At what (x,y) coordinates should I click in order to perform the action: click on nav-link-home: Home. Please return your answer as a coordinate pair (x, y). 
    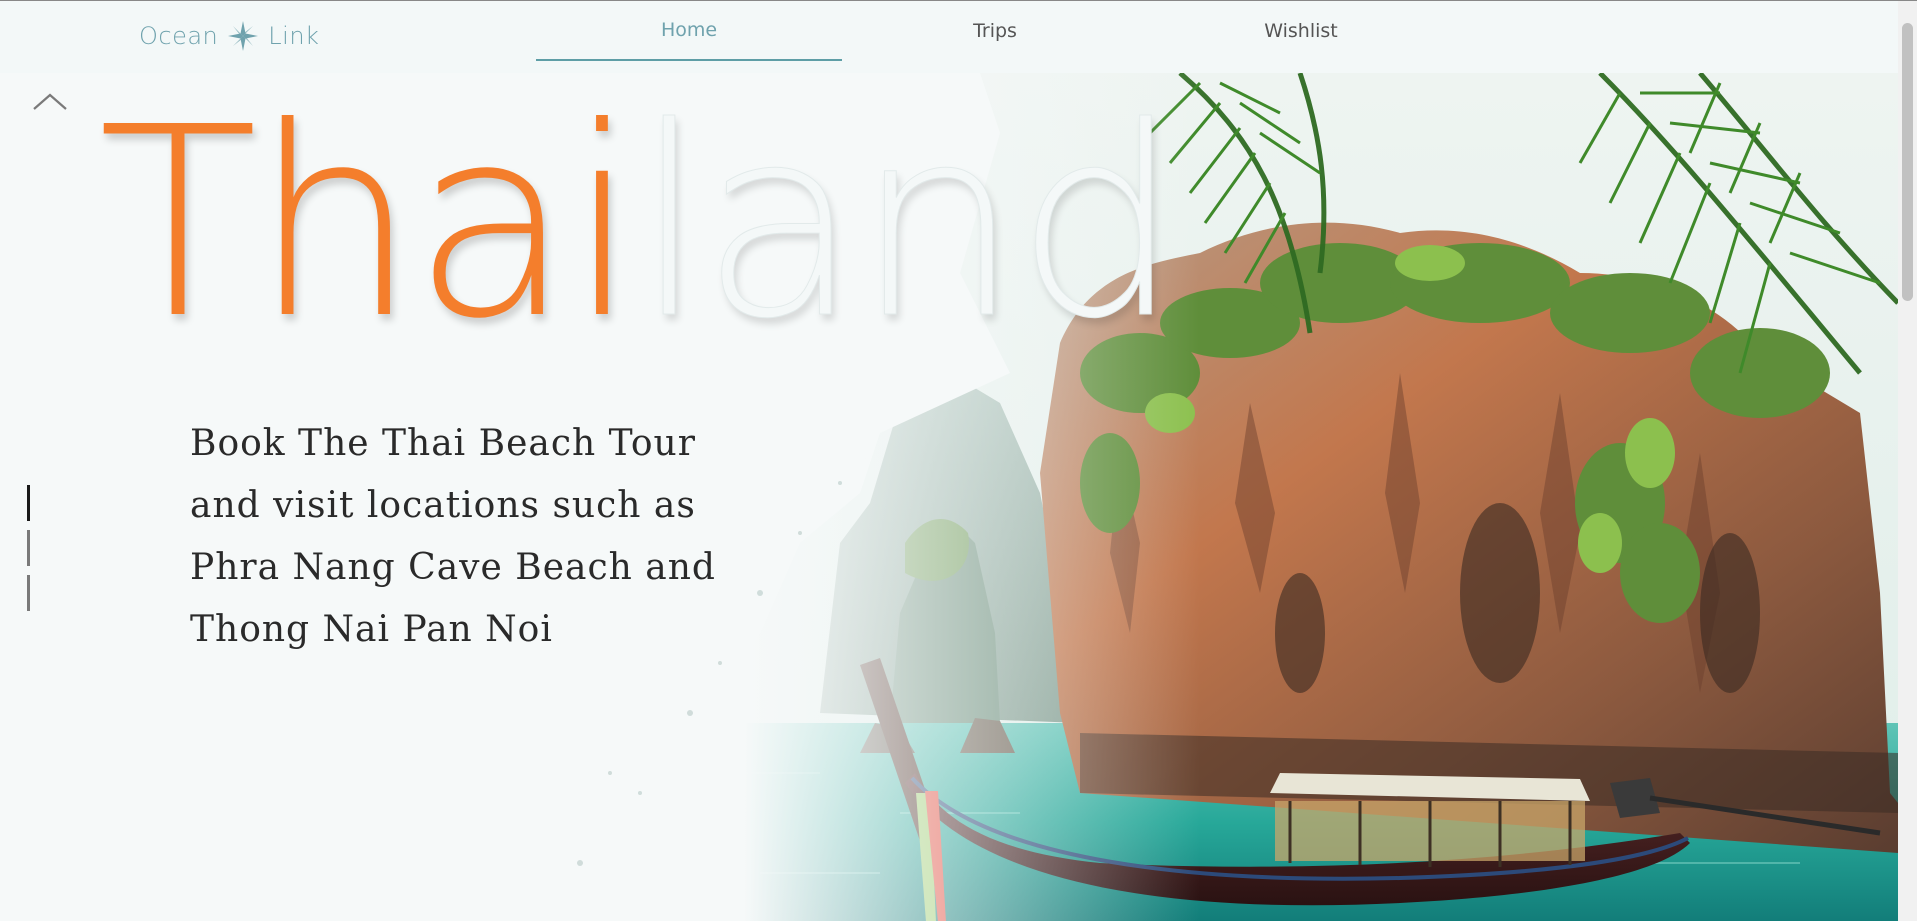
    Looking at the image, I should click on (689, 31).